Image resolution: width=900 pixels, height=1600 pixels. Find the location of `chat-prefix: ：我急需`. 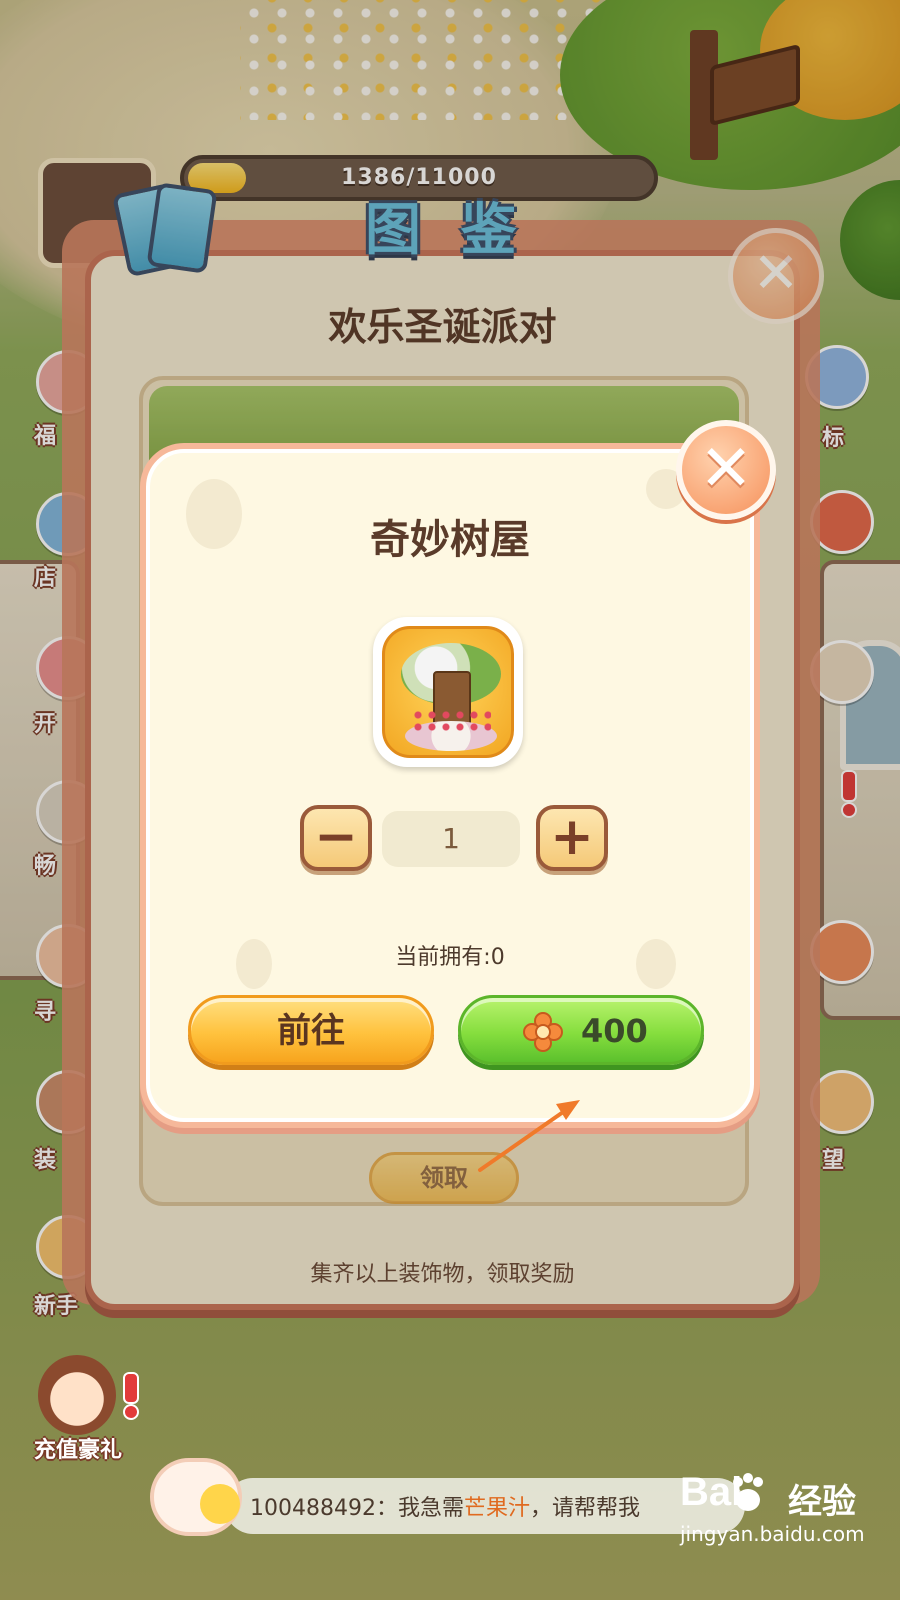

chat-prefix: ：我急需 is located at coordinates (419, 1508).